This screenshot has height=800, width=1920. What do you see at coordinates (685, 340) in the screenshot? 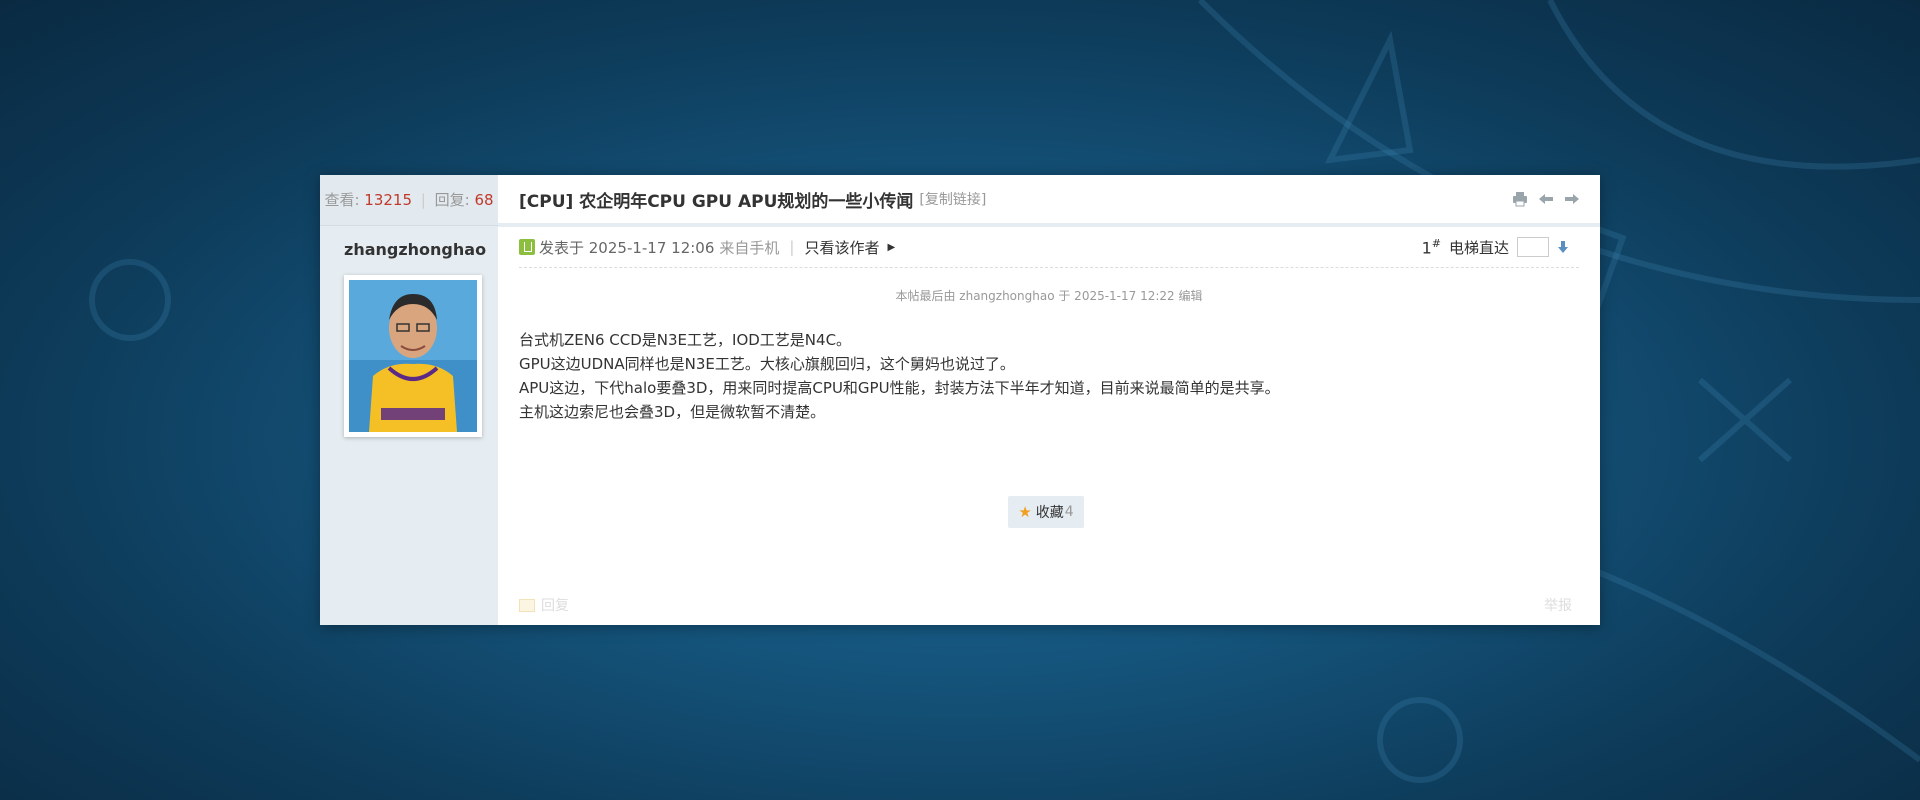
I see `content-line: 台式机ZEN6 CCD是N3E工艺，IOD工艺是N4C。` at bounding box center [685, 340].